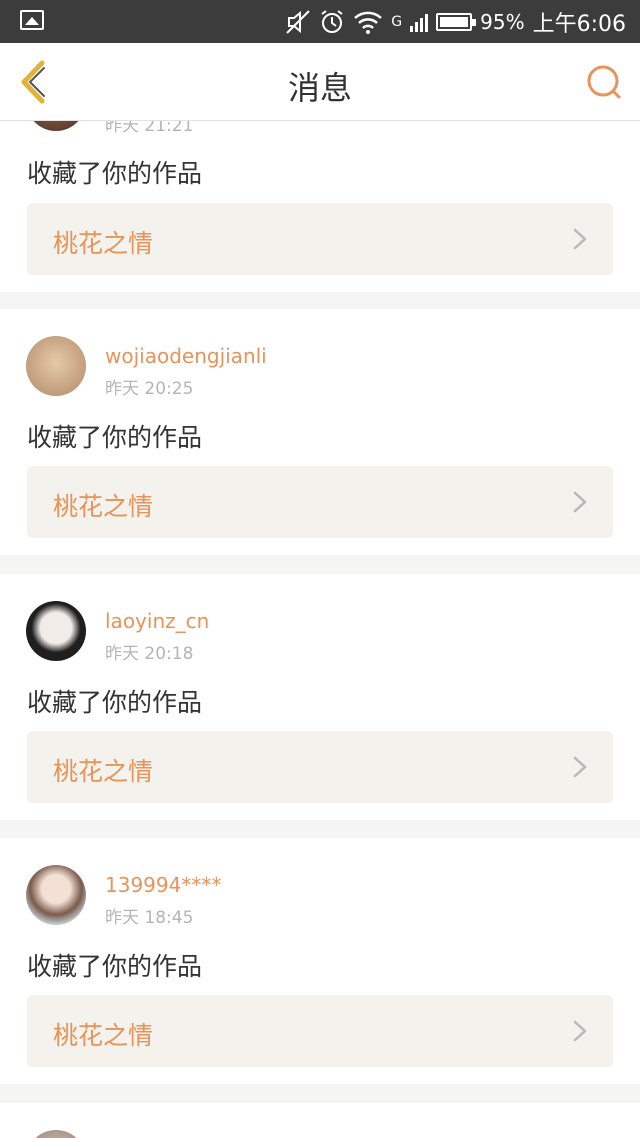  What do you see at coordinates (149, 128) in the screenshot?
I see `message-time: 昨天 21:21` at bounding box center [149, 128].